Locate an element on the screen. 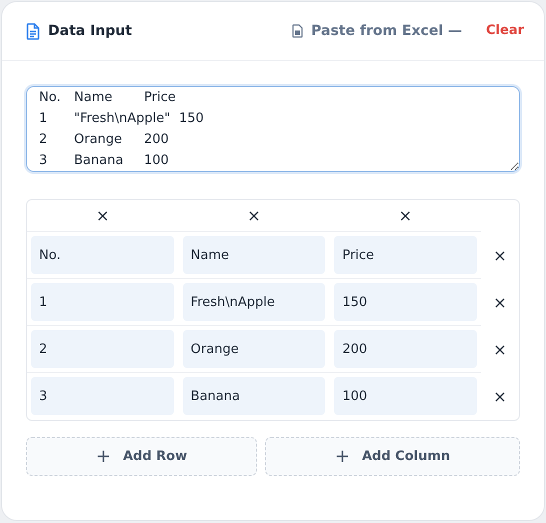 Image resolution: width=546 pixels, height=523 pixels. table-cell-field: Price is located at coordinates (405, 255).